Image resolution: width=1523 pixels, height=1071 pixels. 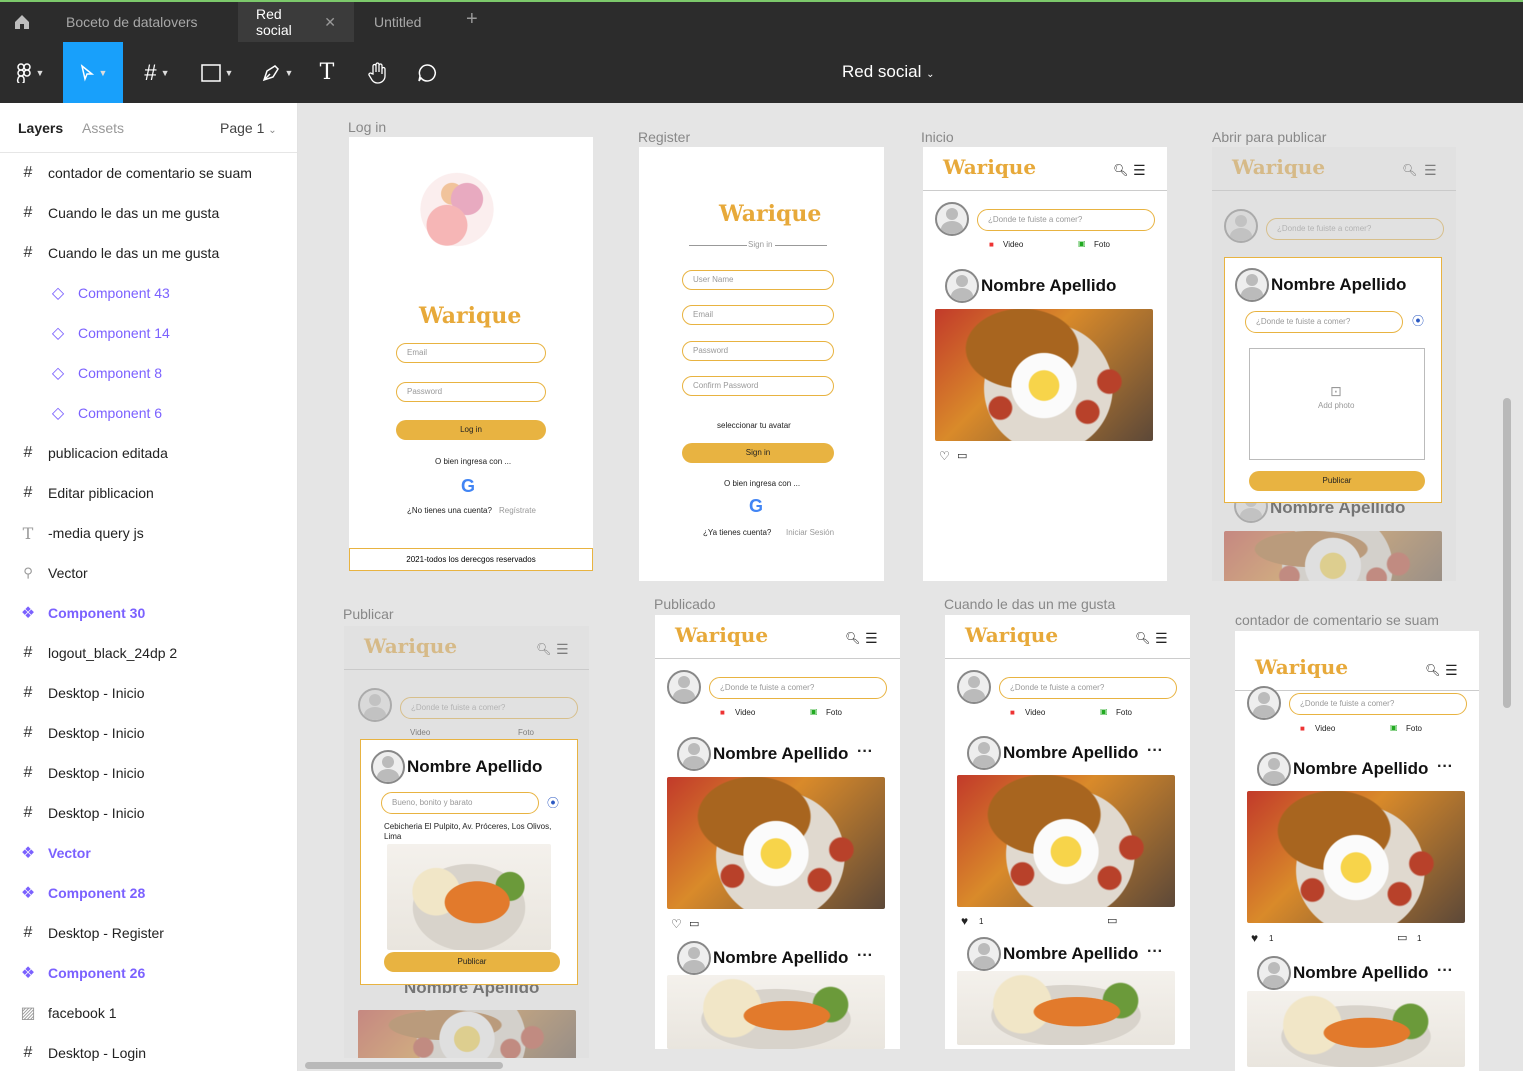 What do you see at coordinates (1337, 404) in the screenshot?
I see `add-photo-area: ⊡ Add photo` at bounding box center [1337, 404].